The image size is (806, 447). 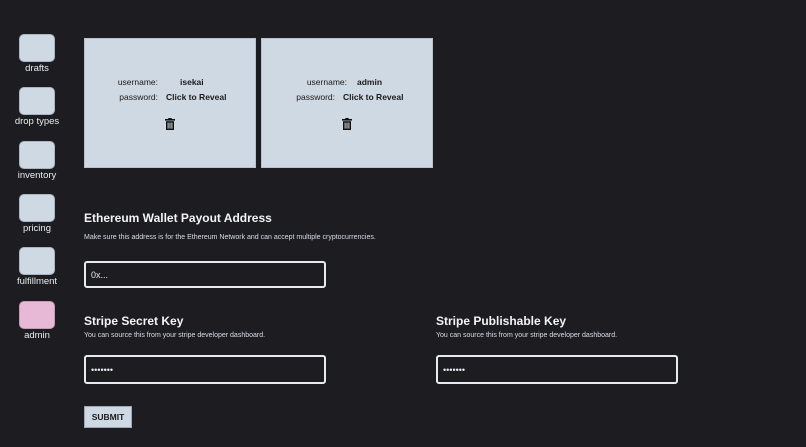 What do you see at coordinates (37, 335) in the screenshot?
I see `sidebar-item-label: admin` at bounding box center [37, 335].